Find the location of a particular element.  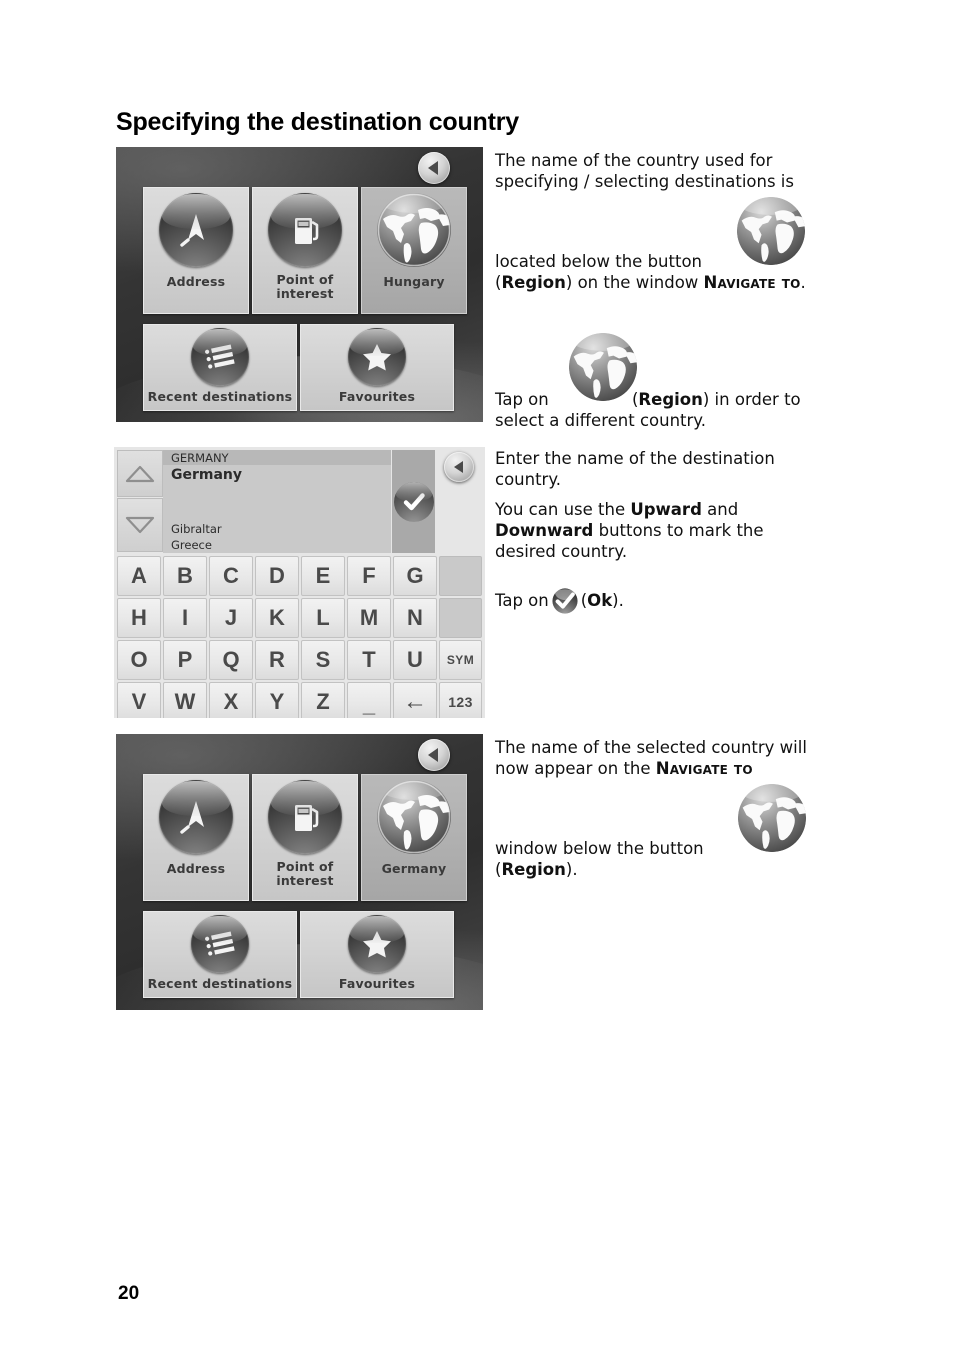

downward-button is located at coordinates (140, 525).